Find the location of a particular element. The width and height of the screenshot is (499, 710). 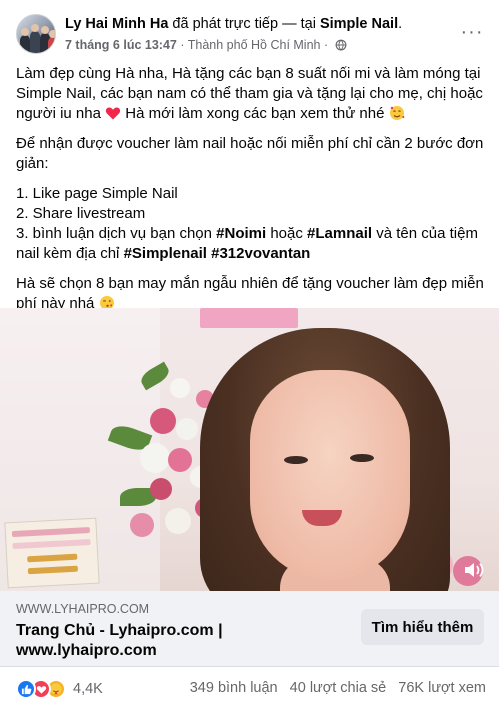

step-2: 2. Share livestream is located at coordinates (81, 213).